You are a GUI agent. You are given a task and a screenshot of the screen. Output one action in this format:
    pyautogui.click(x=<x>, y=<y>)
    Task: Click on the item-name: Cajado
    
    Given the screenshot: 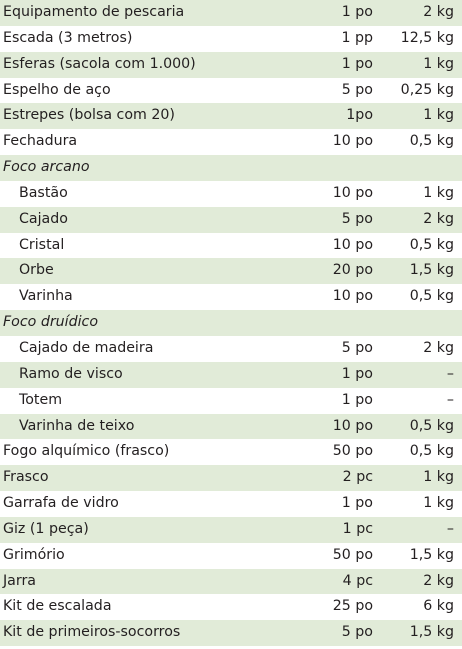 What is the action you would take?
    pyautogui.click(x=43, y=218)
    